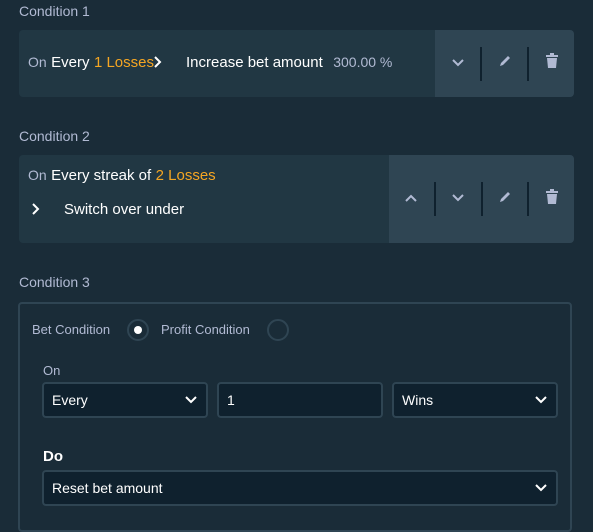  I want to click on condition-2-expand-button, so click(458, 199).